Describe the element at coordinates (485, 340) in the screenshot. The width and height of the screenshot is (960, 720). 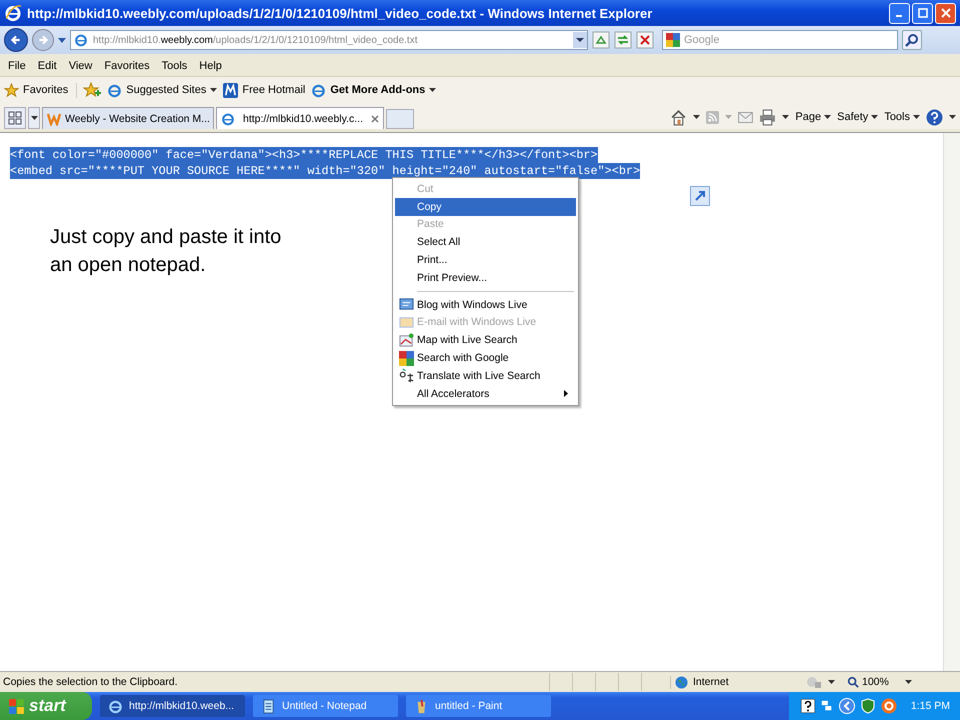
I see `context-menu-item: Map with Live Search` at that location.